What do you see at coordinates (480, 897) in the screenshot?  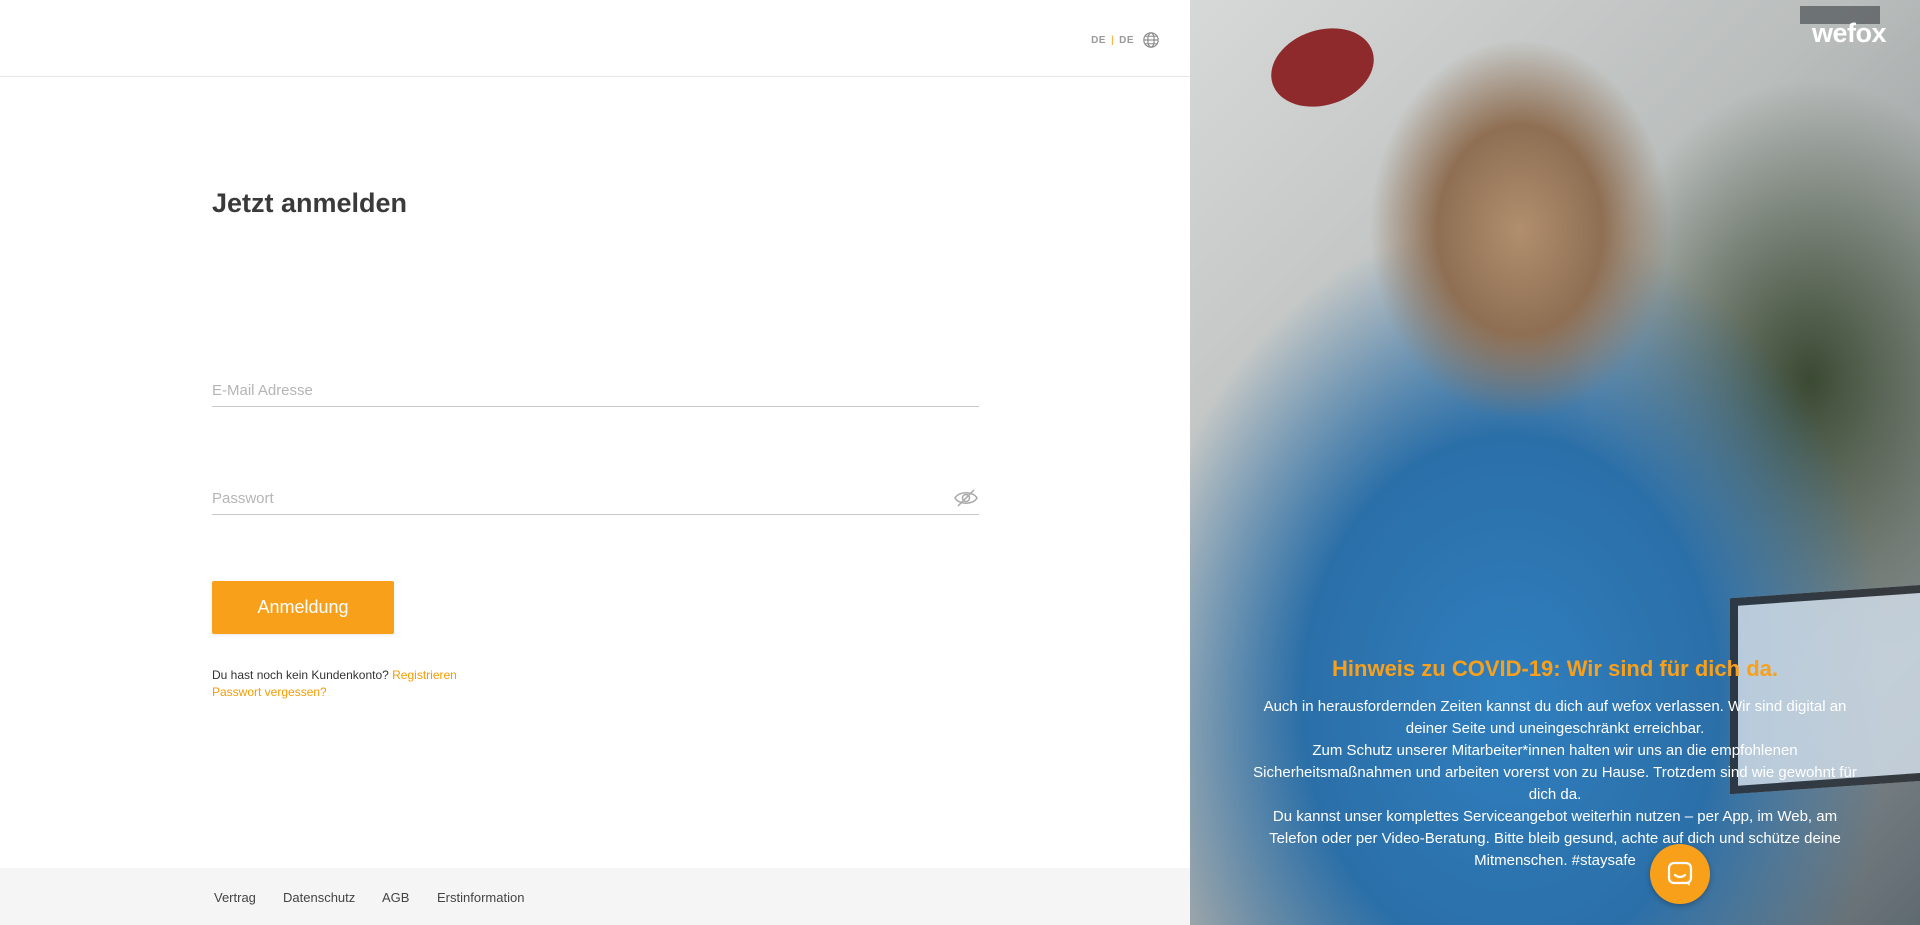 I see `footer-link-erstinformation: Erstinformation` at bounding box center [480, 897].